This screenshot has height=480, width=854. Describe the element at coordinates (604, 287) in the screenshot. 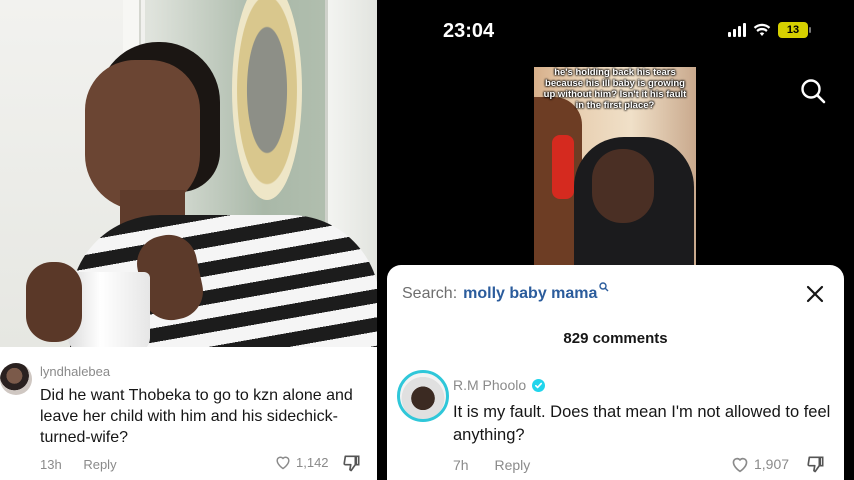

I see `search-small-icon` at that location.